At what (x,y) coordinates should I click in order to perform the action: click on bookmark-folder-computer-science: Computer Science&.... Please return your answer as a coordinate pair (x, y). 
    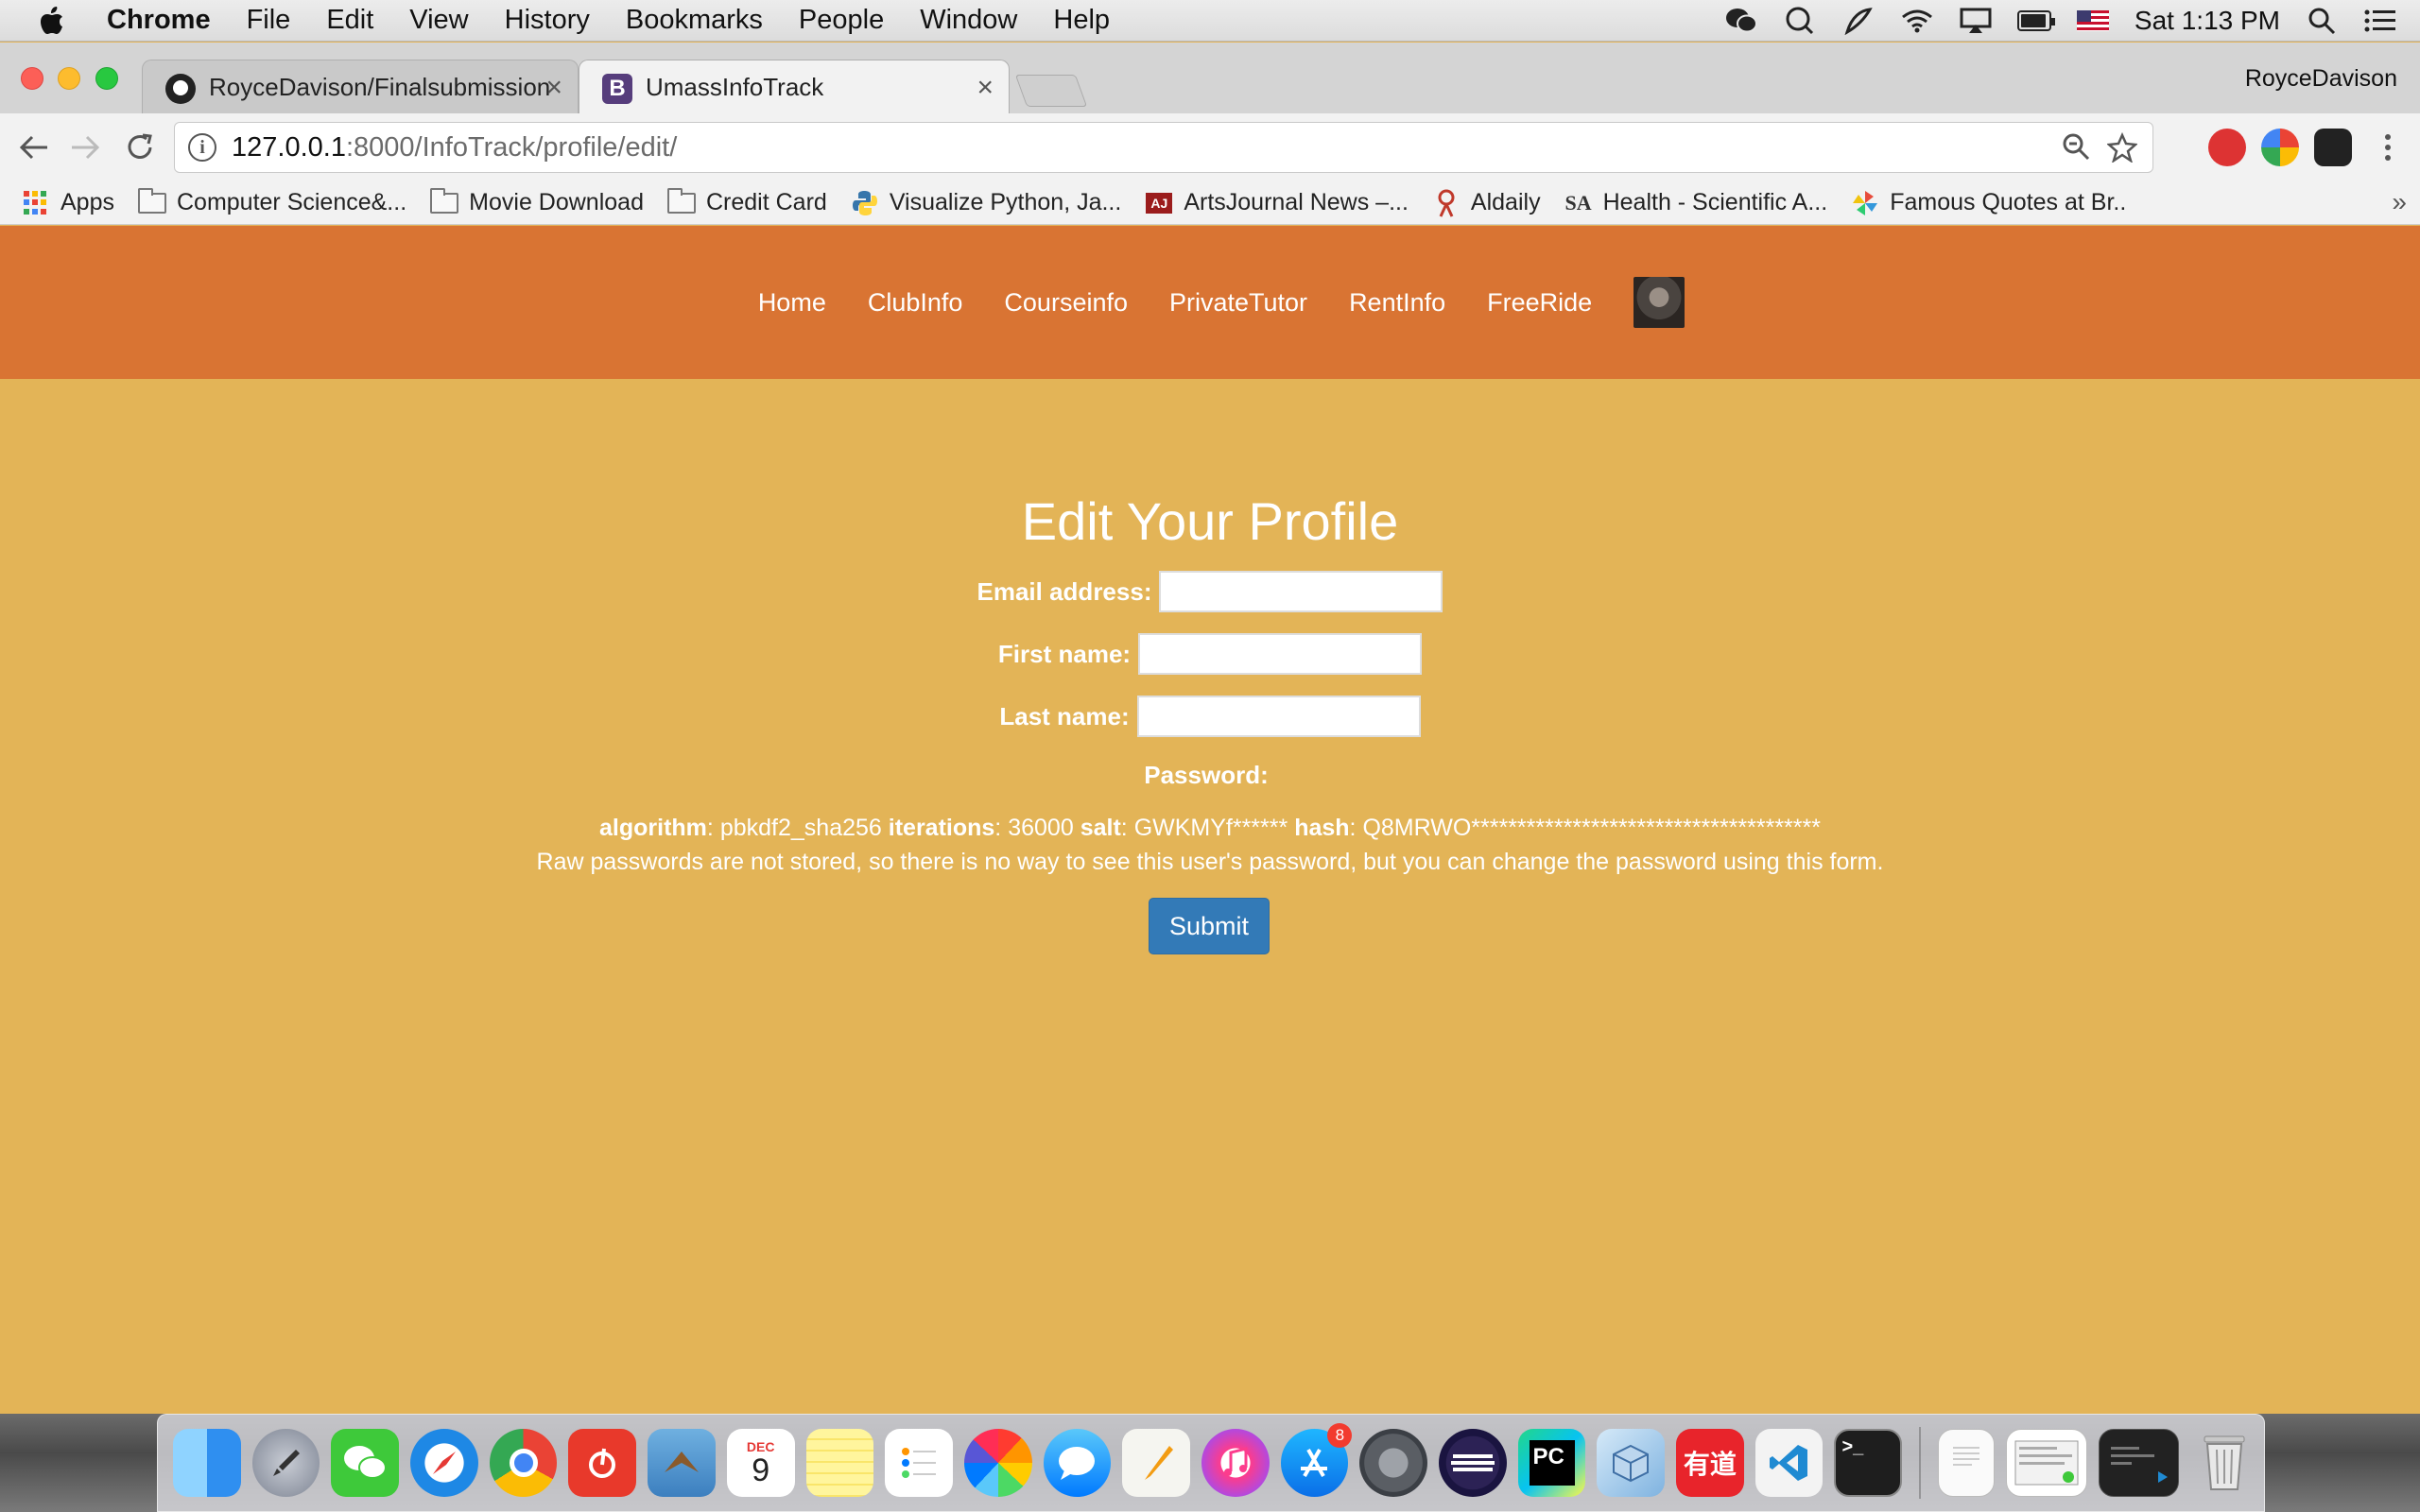
    Looking at the image, I should click on (271, 201).